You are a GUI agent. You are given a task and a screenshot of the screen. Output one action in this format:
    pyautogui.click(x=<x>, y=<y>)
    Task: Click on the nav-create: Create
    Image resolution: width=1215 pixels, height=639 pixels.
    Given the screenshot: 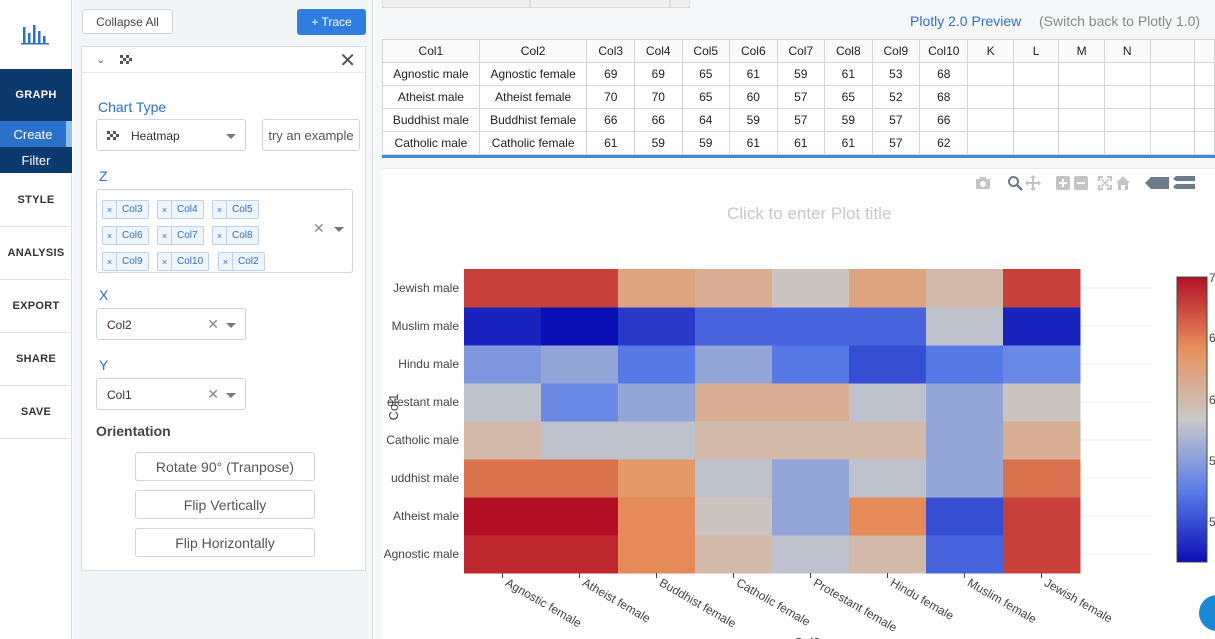 What is the action you would take?
    pyautogui.click(x=36, y=134)
    